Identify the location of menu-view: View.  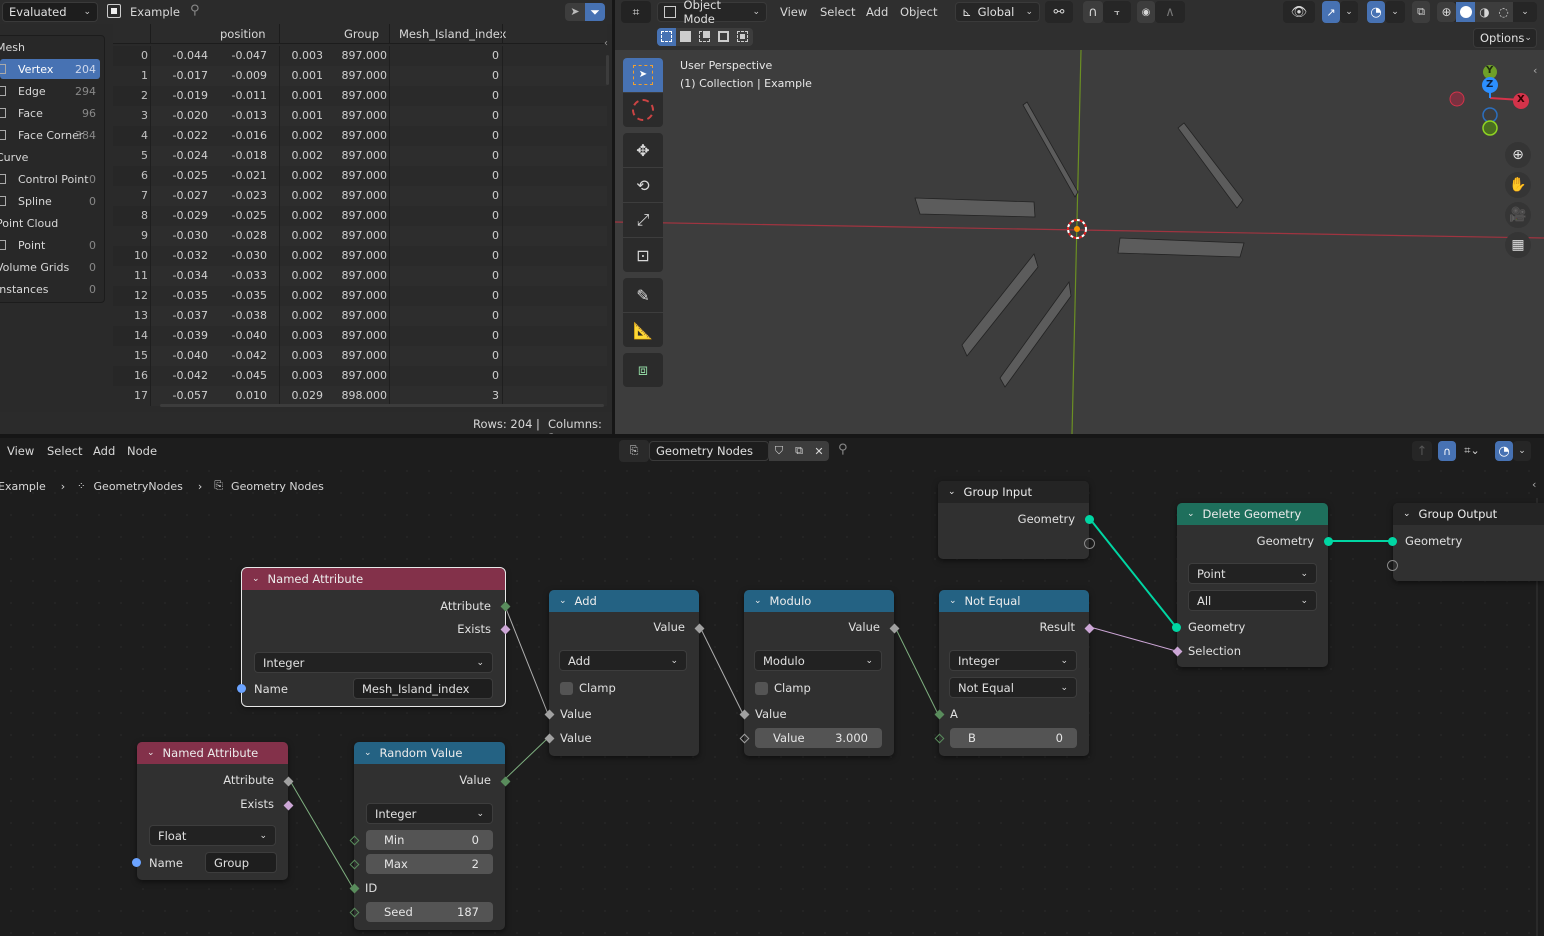
(793, 12).